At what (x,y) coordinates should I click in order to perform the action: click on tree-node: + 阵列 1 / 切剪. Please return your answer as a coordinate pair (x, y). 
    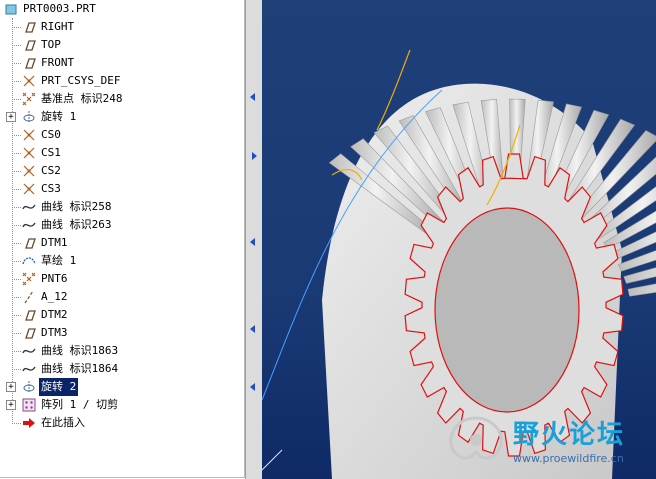
    Looking at the image, I should click on (122, 405).